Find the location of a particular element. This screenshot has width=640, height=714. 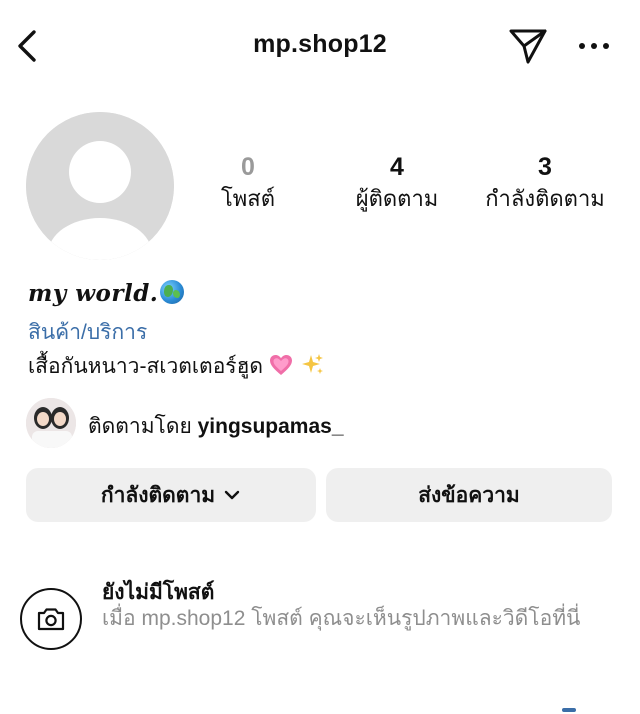

mutual-follower-avatar is located at coordinates (51, 423).